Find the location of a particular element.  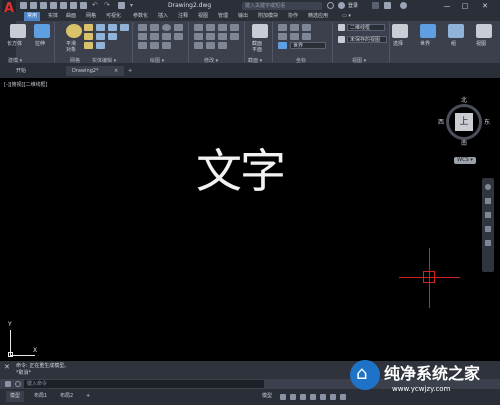

pan-icon is located at coordinates (488, 201).